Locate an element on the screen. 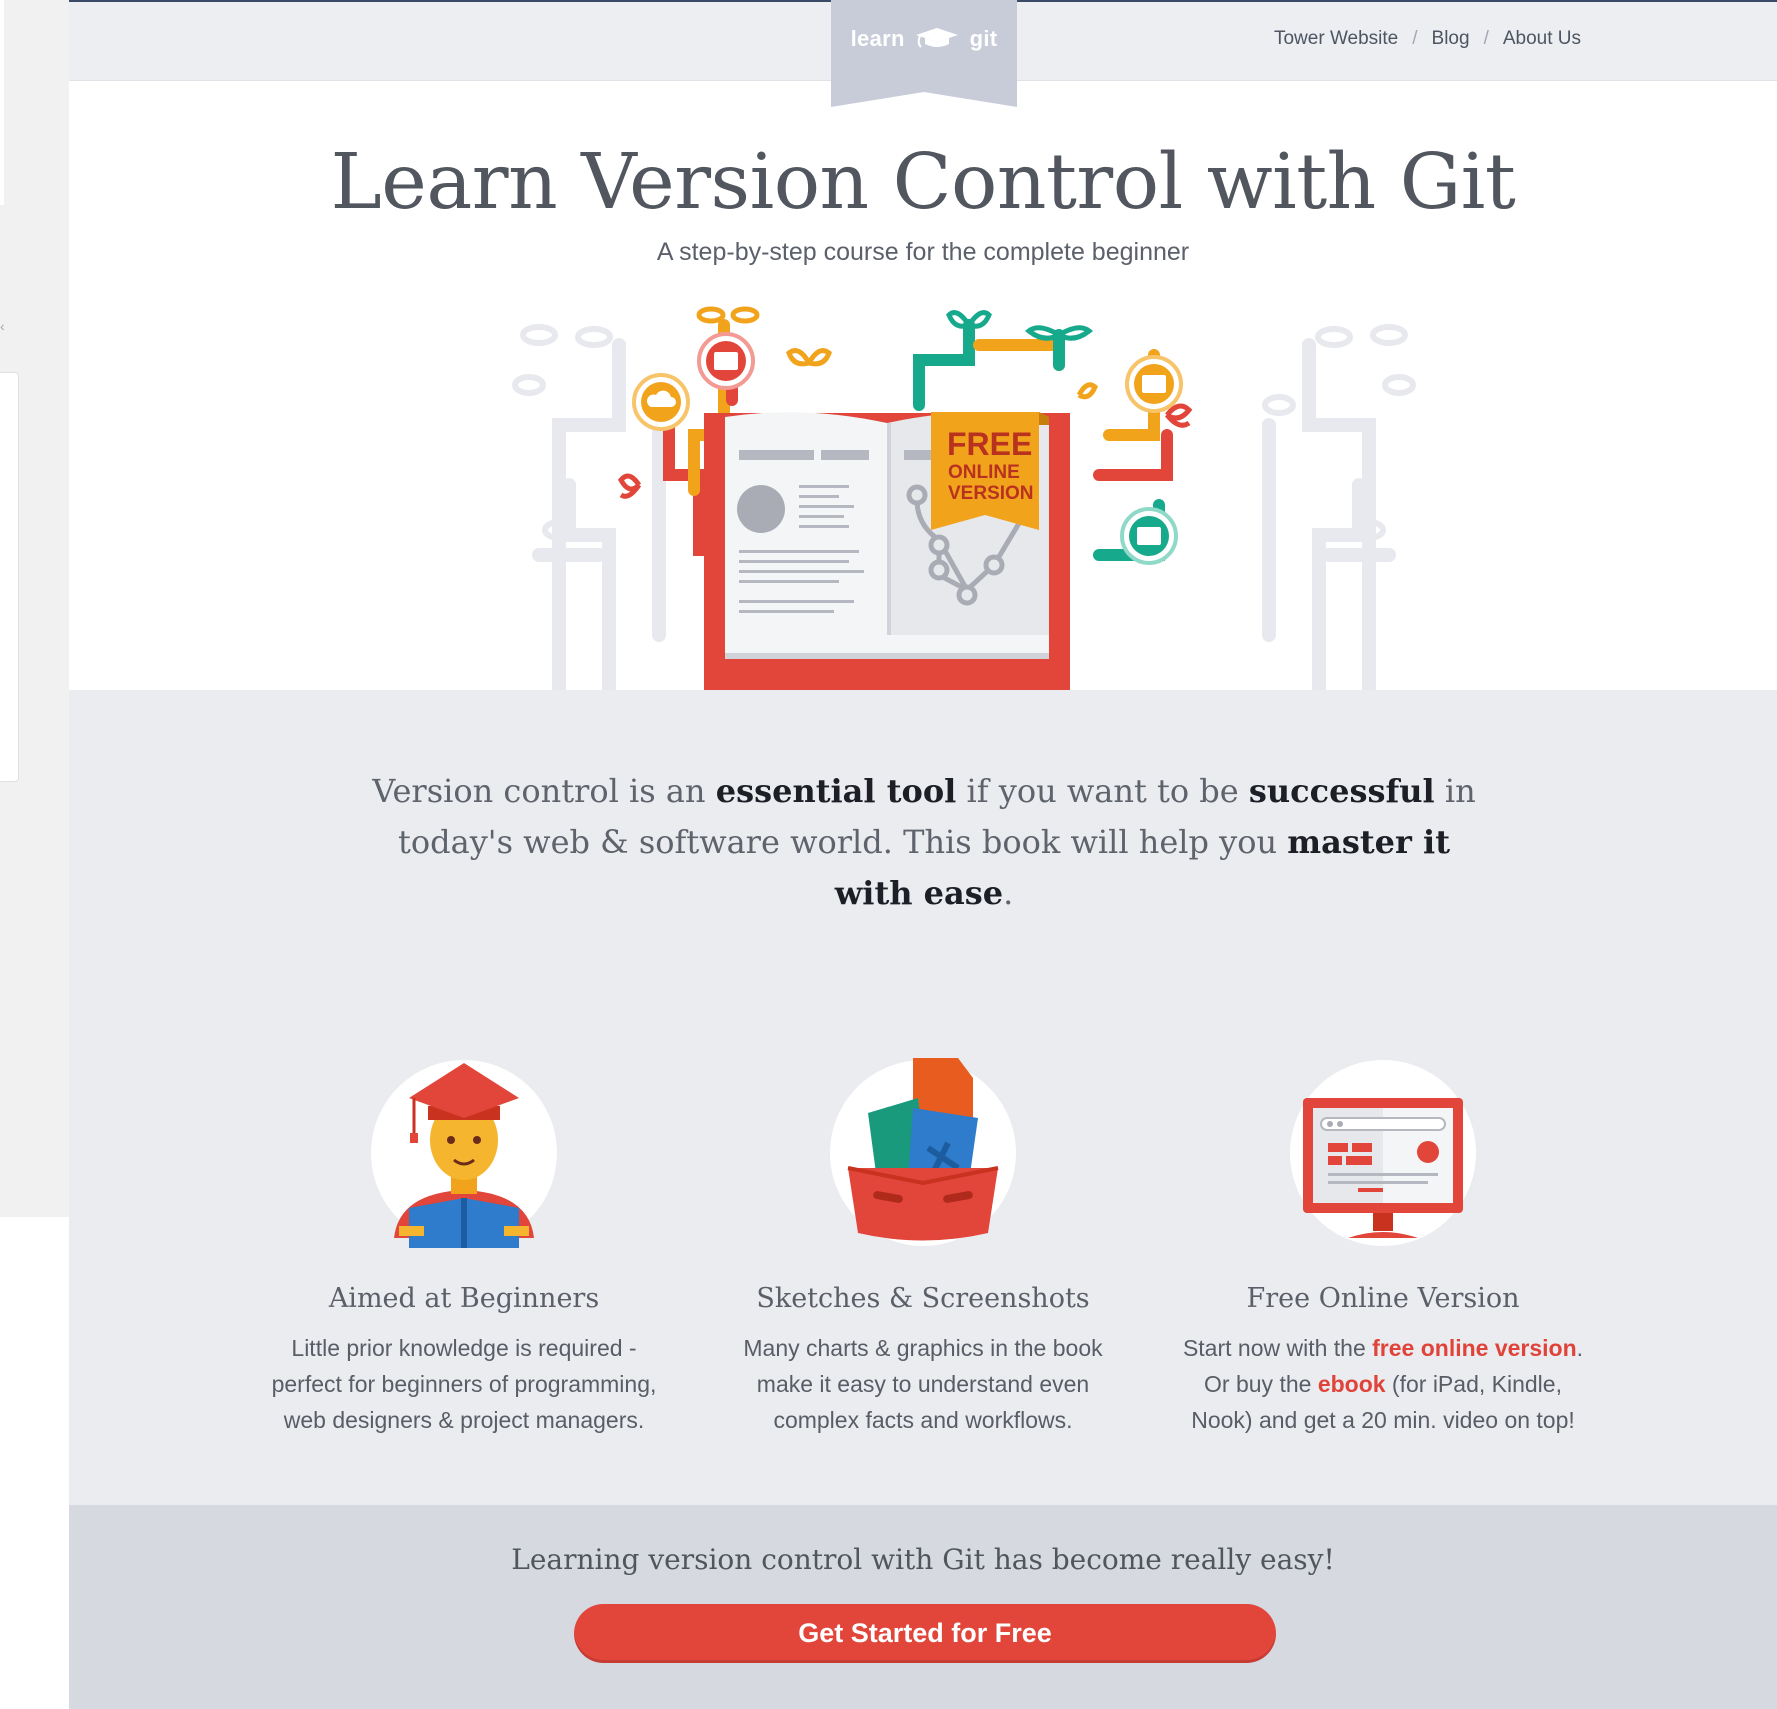 This screenshot has width=1777, height=1709. book-tree-illustration: FREE ONLINE VERSION is located at coordinates (964, 498).